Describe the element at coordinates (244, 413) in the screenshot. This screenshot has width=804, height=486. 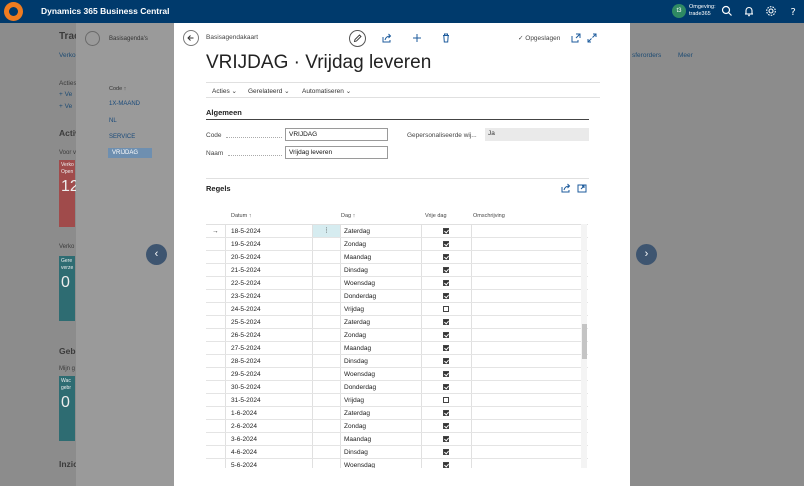
I see `date-cell: 1-6-2024` at that location.